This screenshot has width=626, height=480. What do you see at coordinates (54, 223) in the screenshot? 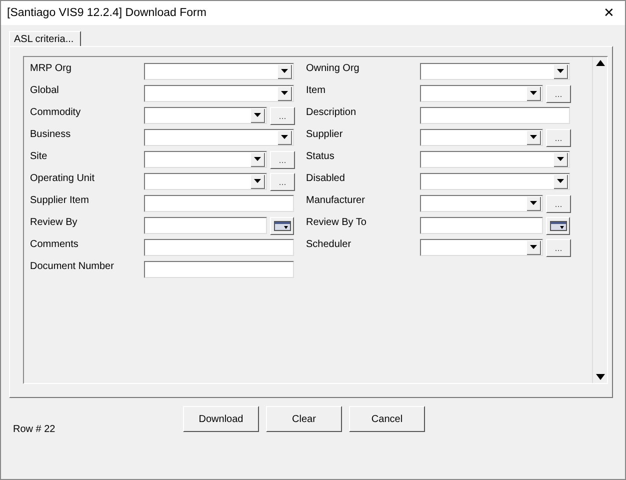
I see `field-label: Review By` at bounding box center [54, 223].